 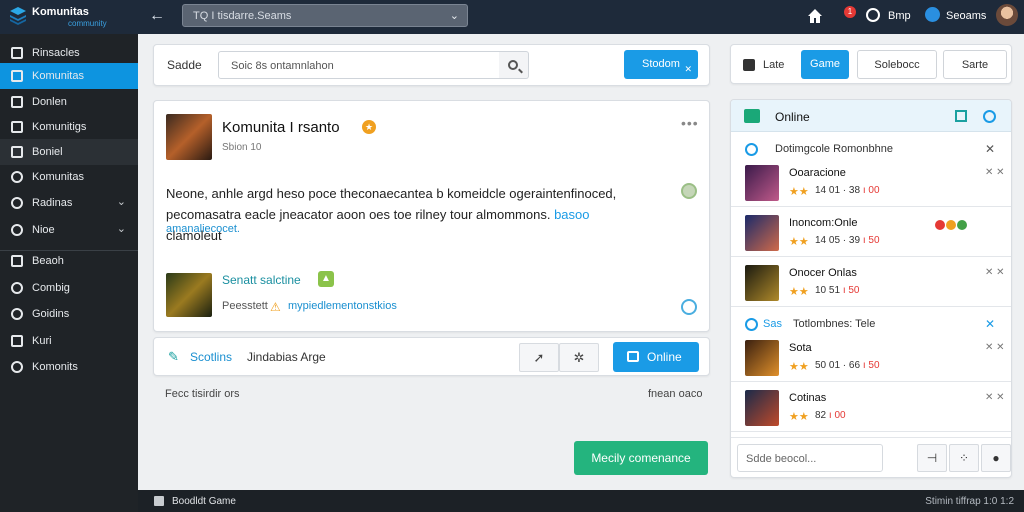 I want to click on status-bar: Boodldt Game Stimin tiffrap 1:0 1:2, so click(x=581, y=501).